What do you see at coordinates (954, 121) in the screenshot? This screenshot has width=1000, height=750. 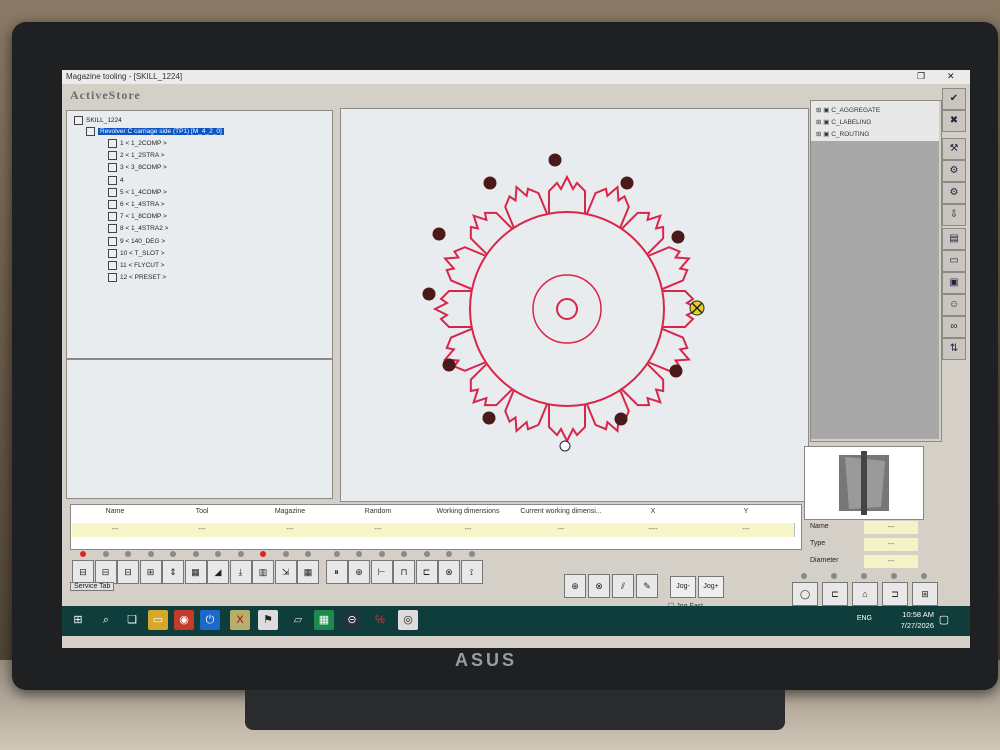 I see `cancel-icon: ✖` at bounding box center [954, 121].